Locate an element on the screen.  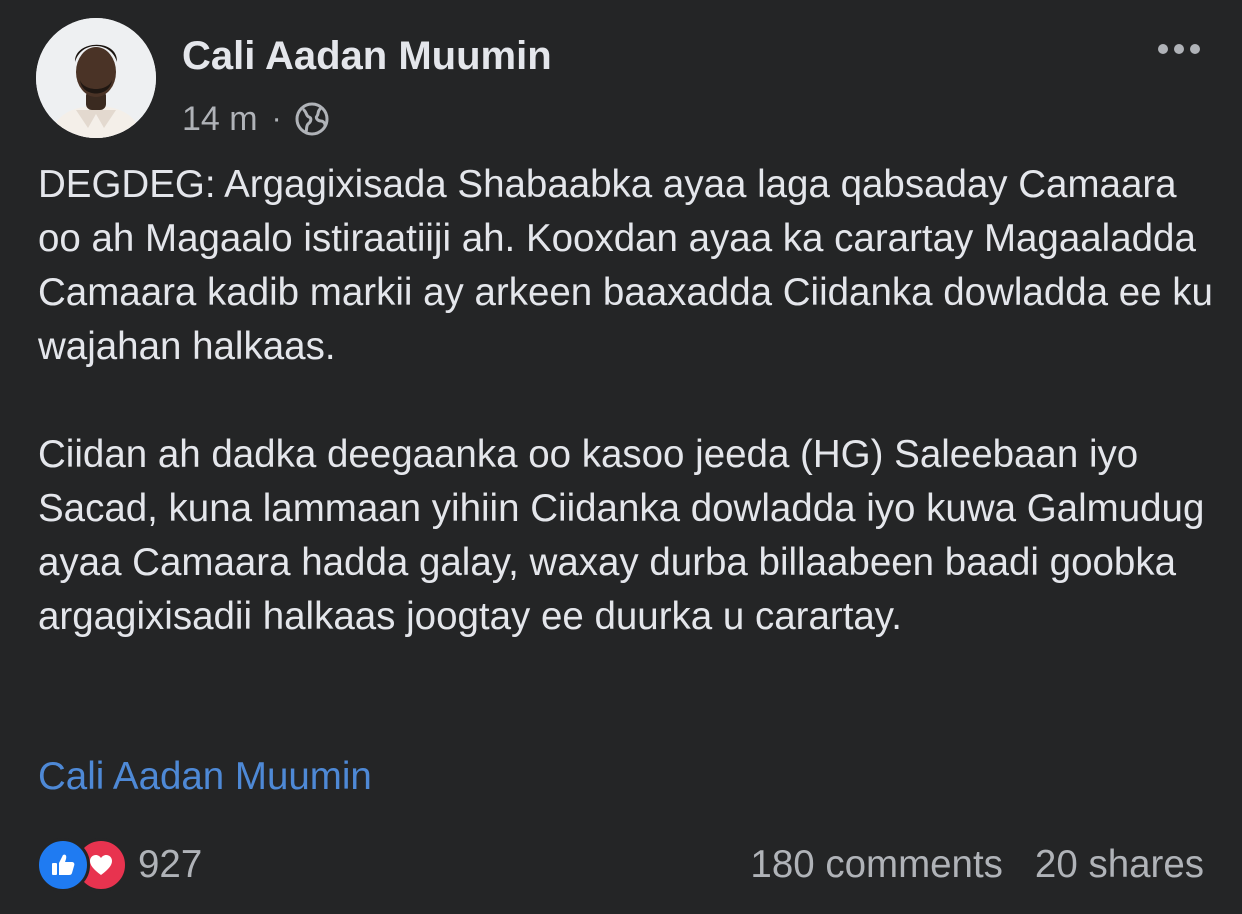
comments-count: 180 comments is located at coordinates (876, 865).